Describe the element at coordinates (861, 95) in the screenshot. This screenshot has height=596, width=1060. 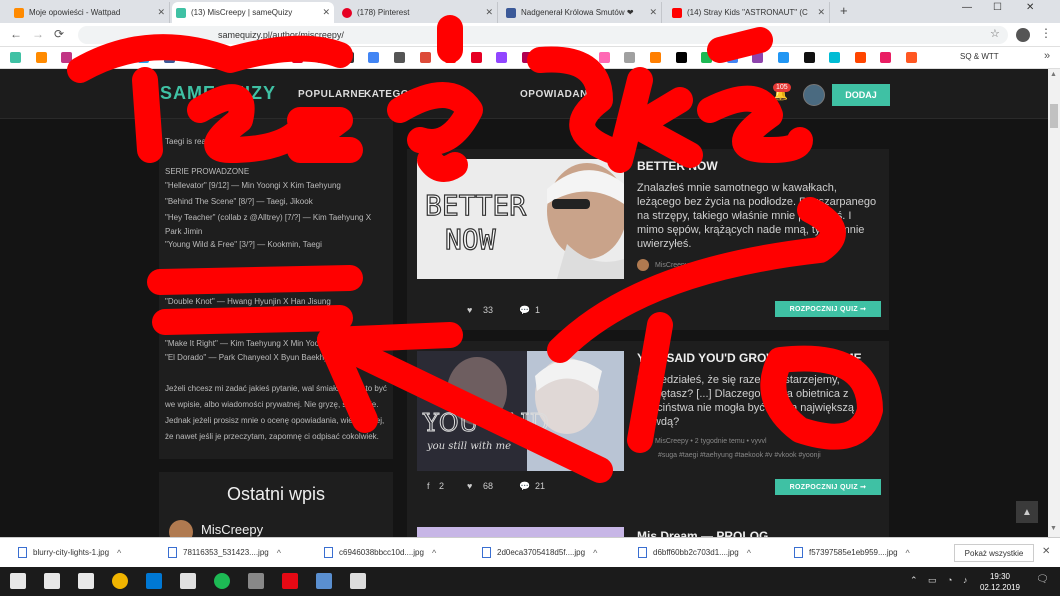
I see `add-button: DODAJ` at that location.